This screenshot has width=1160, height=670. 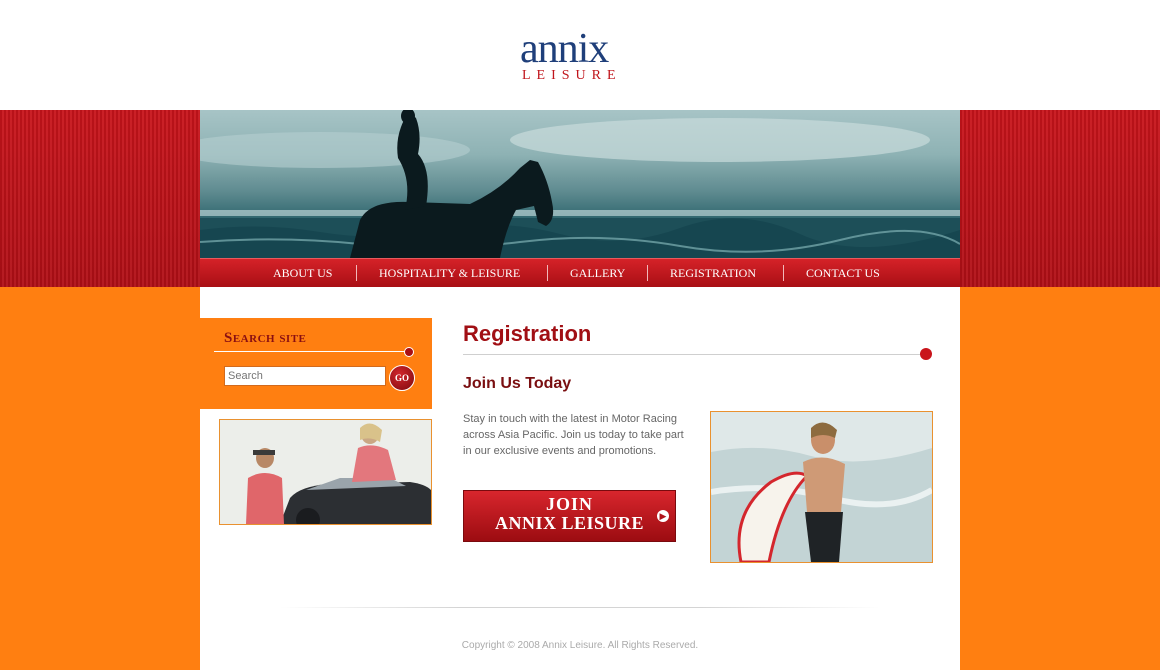 I want to click on title-divider-dot, so click(x=926, y=354).